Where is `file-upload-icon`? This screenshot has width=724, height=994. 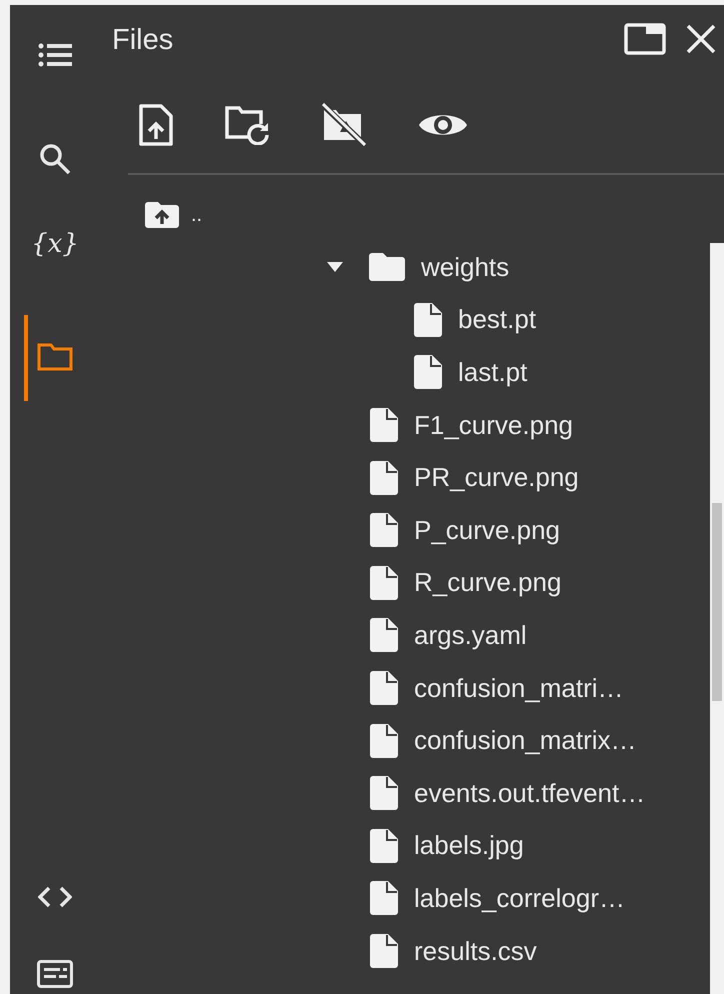 file-upload-icon is located at coordinates (156, 125).